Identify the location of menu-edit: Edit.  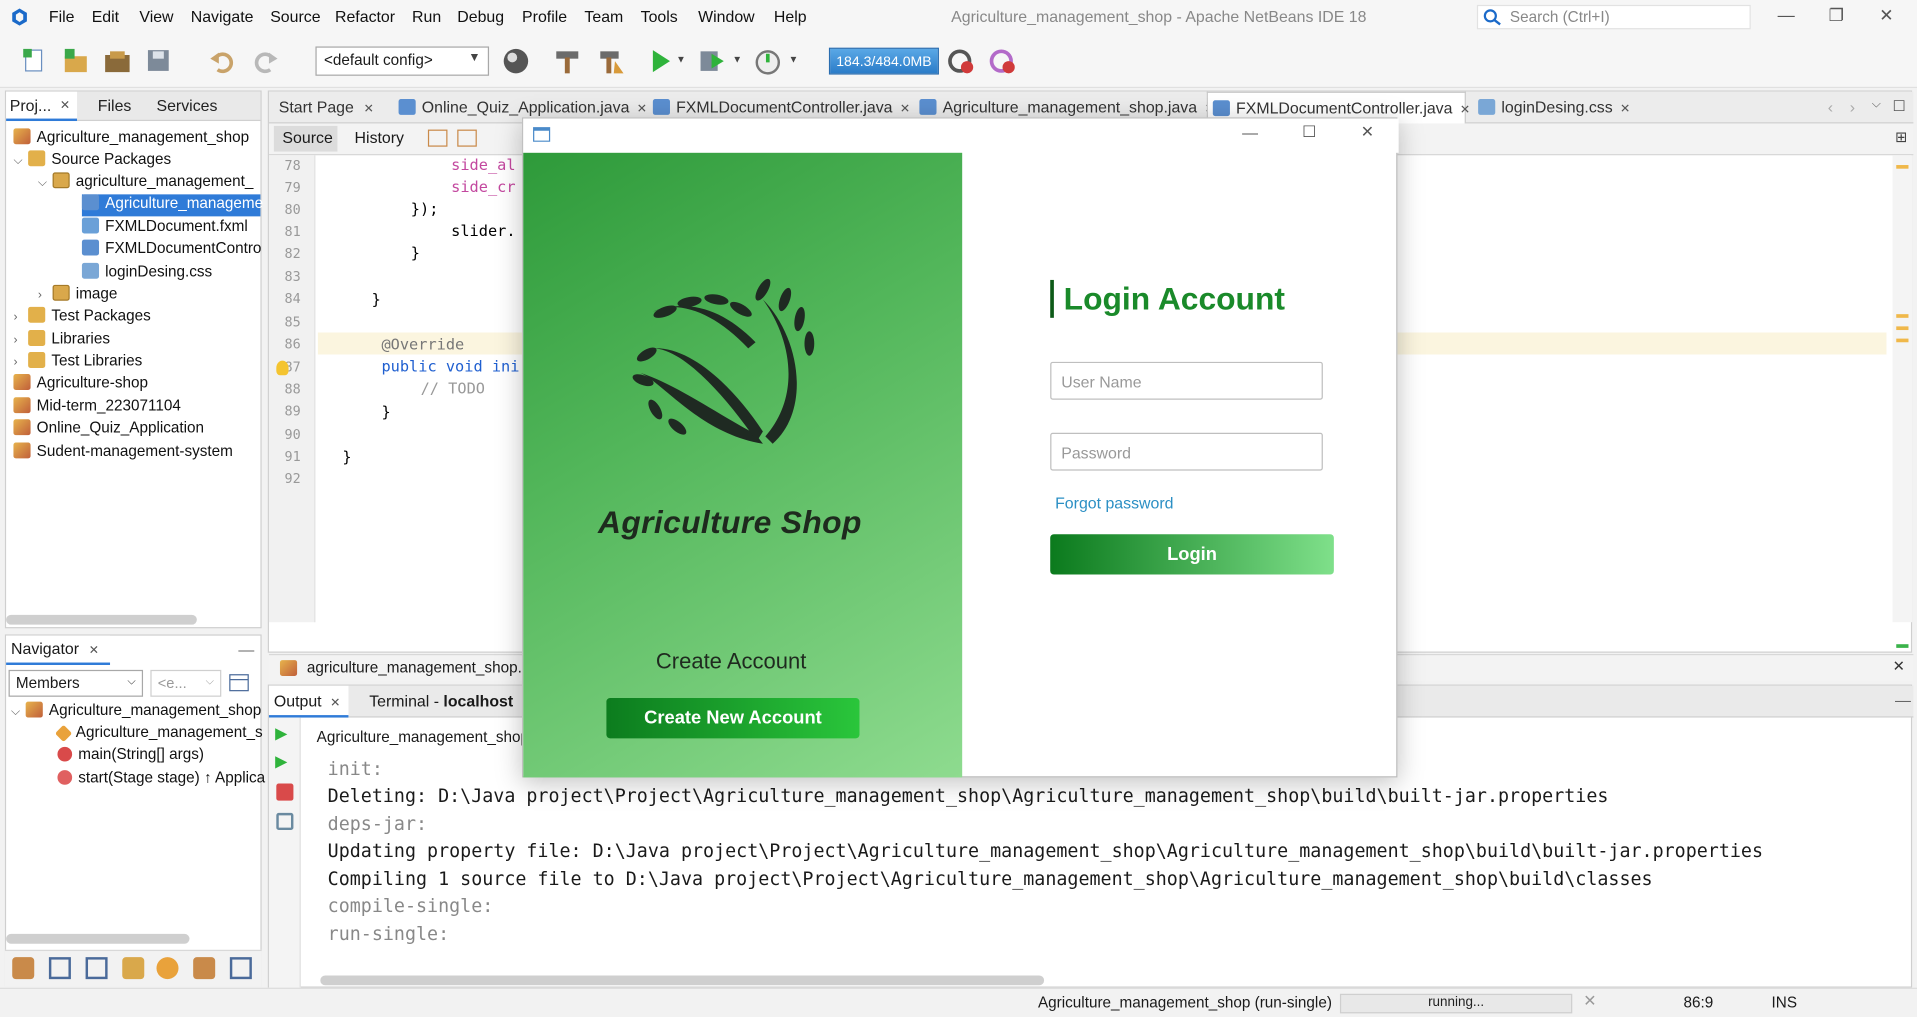
(105, 16).